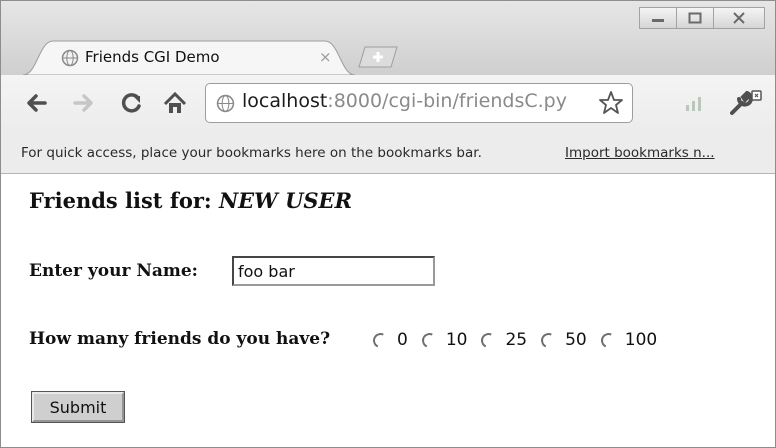  I want to click on page-action-button, so click(694, 103).